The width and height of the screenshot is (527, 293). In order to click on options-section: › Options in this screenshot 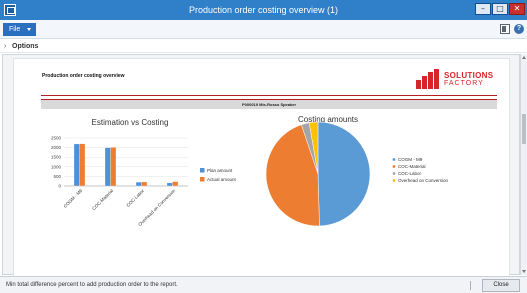, I will do `click(263, 46)`.